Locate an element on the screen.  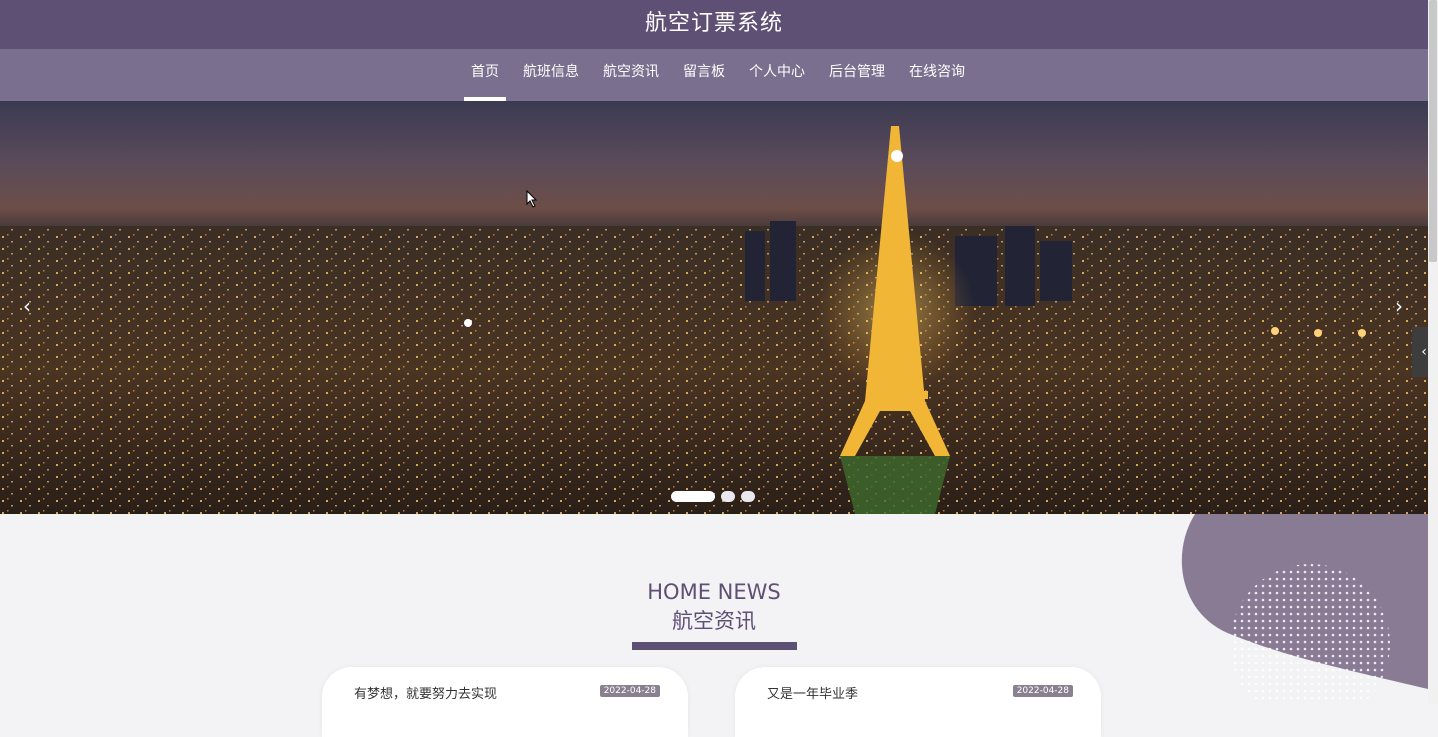
nav-item-news: 航空资讯 is located at coordinates (631, 75).